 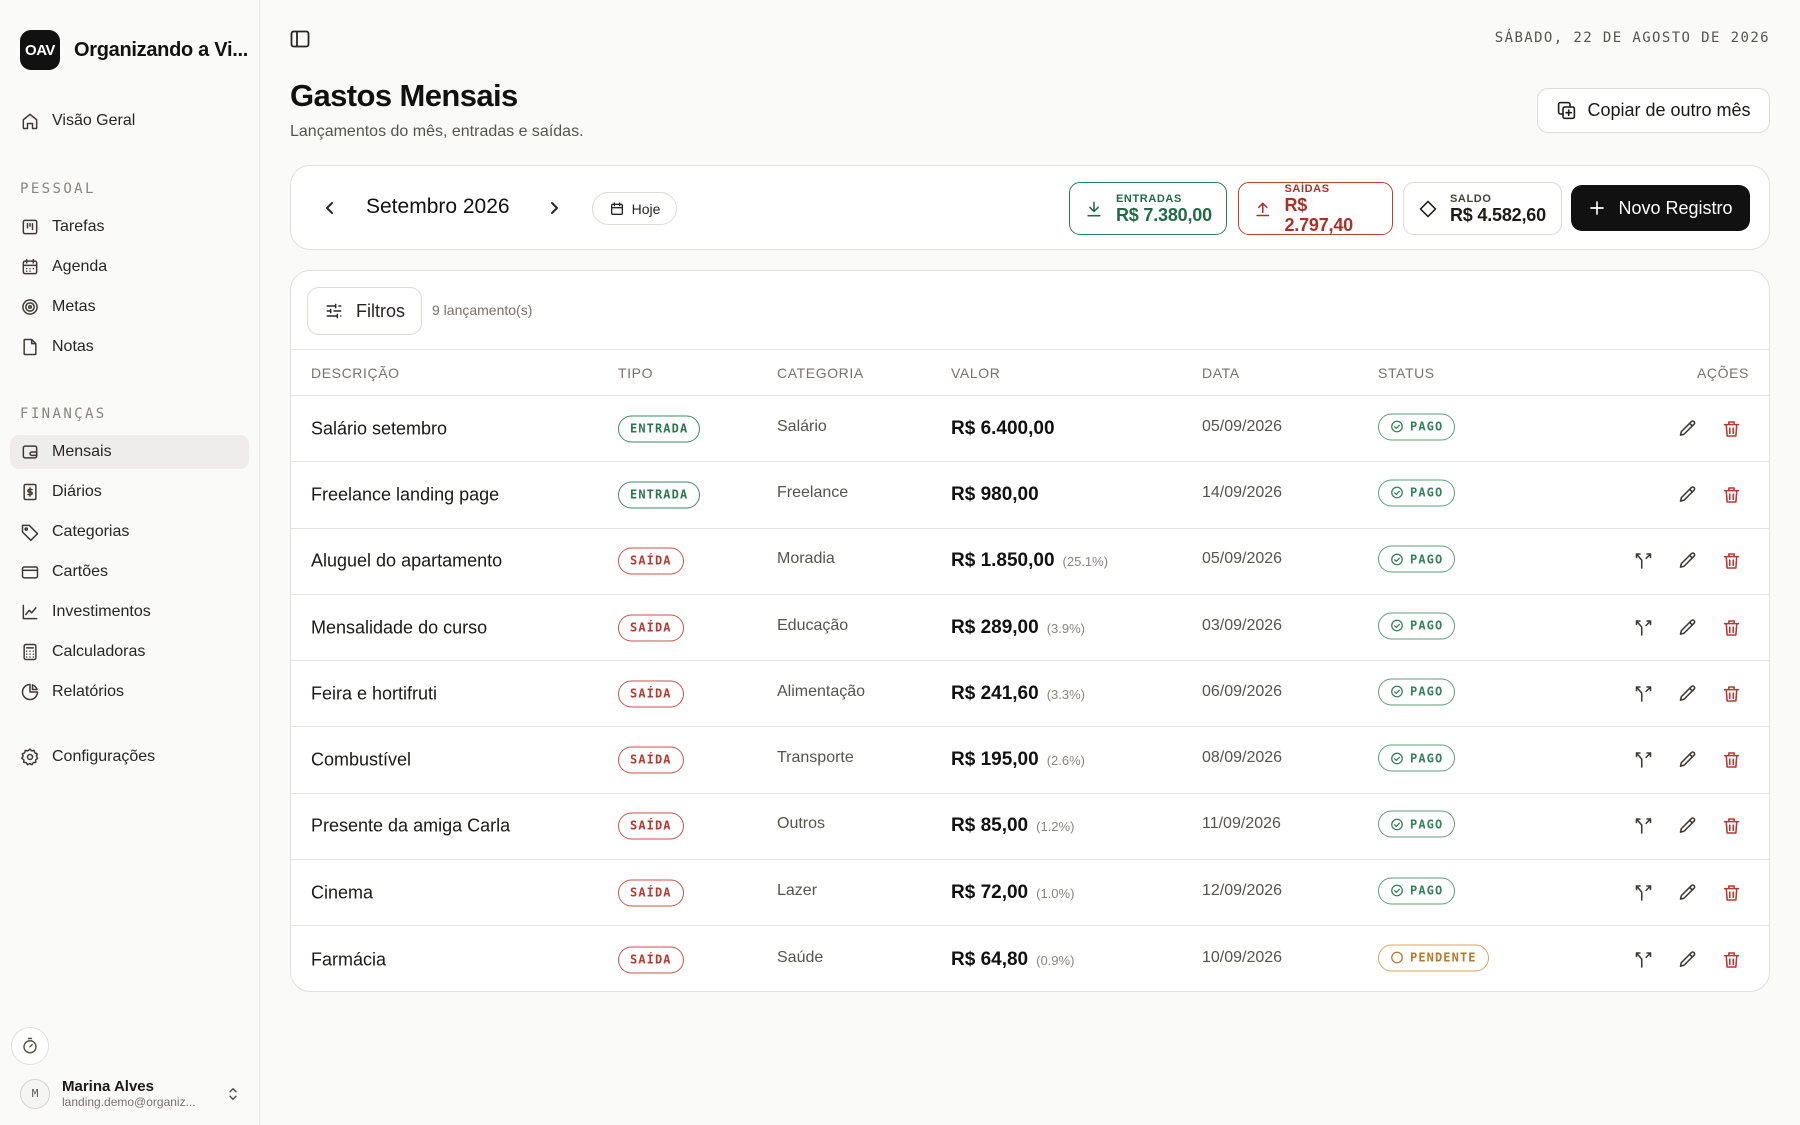 I want to click on column-header-tipo: TIPO, so click(x=635, y=373).